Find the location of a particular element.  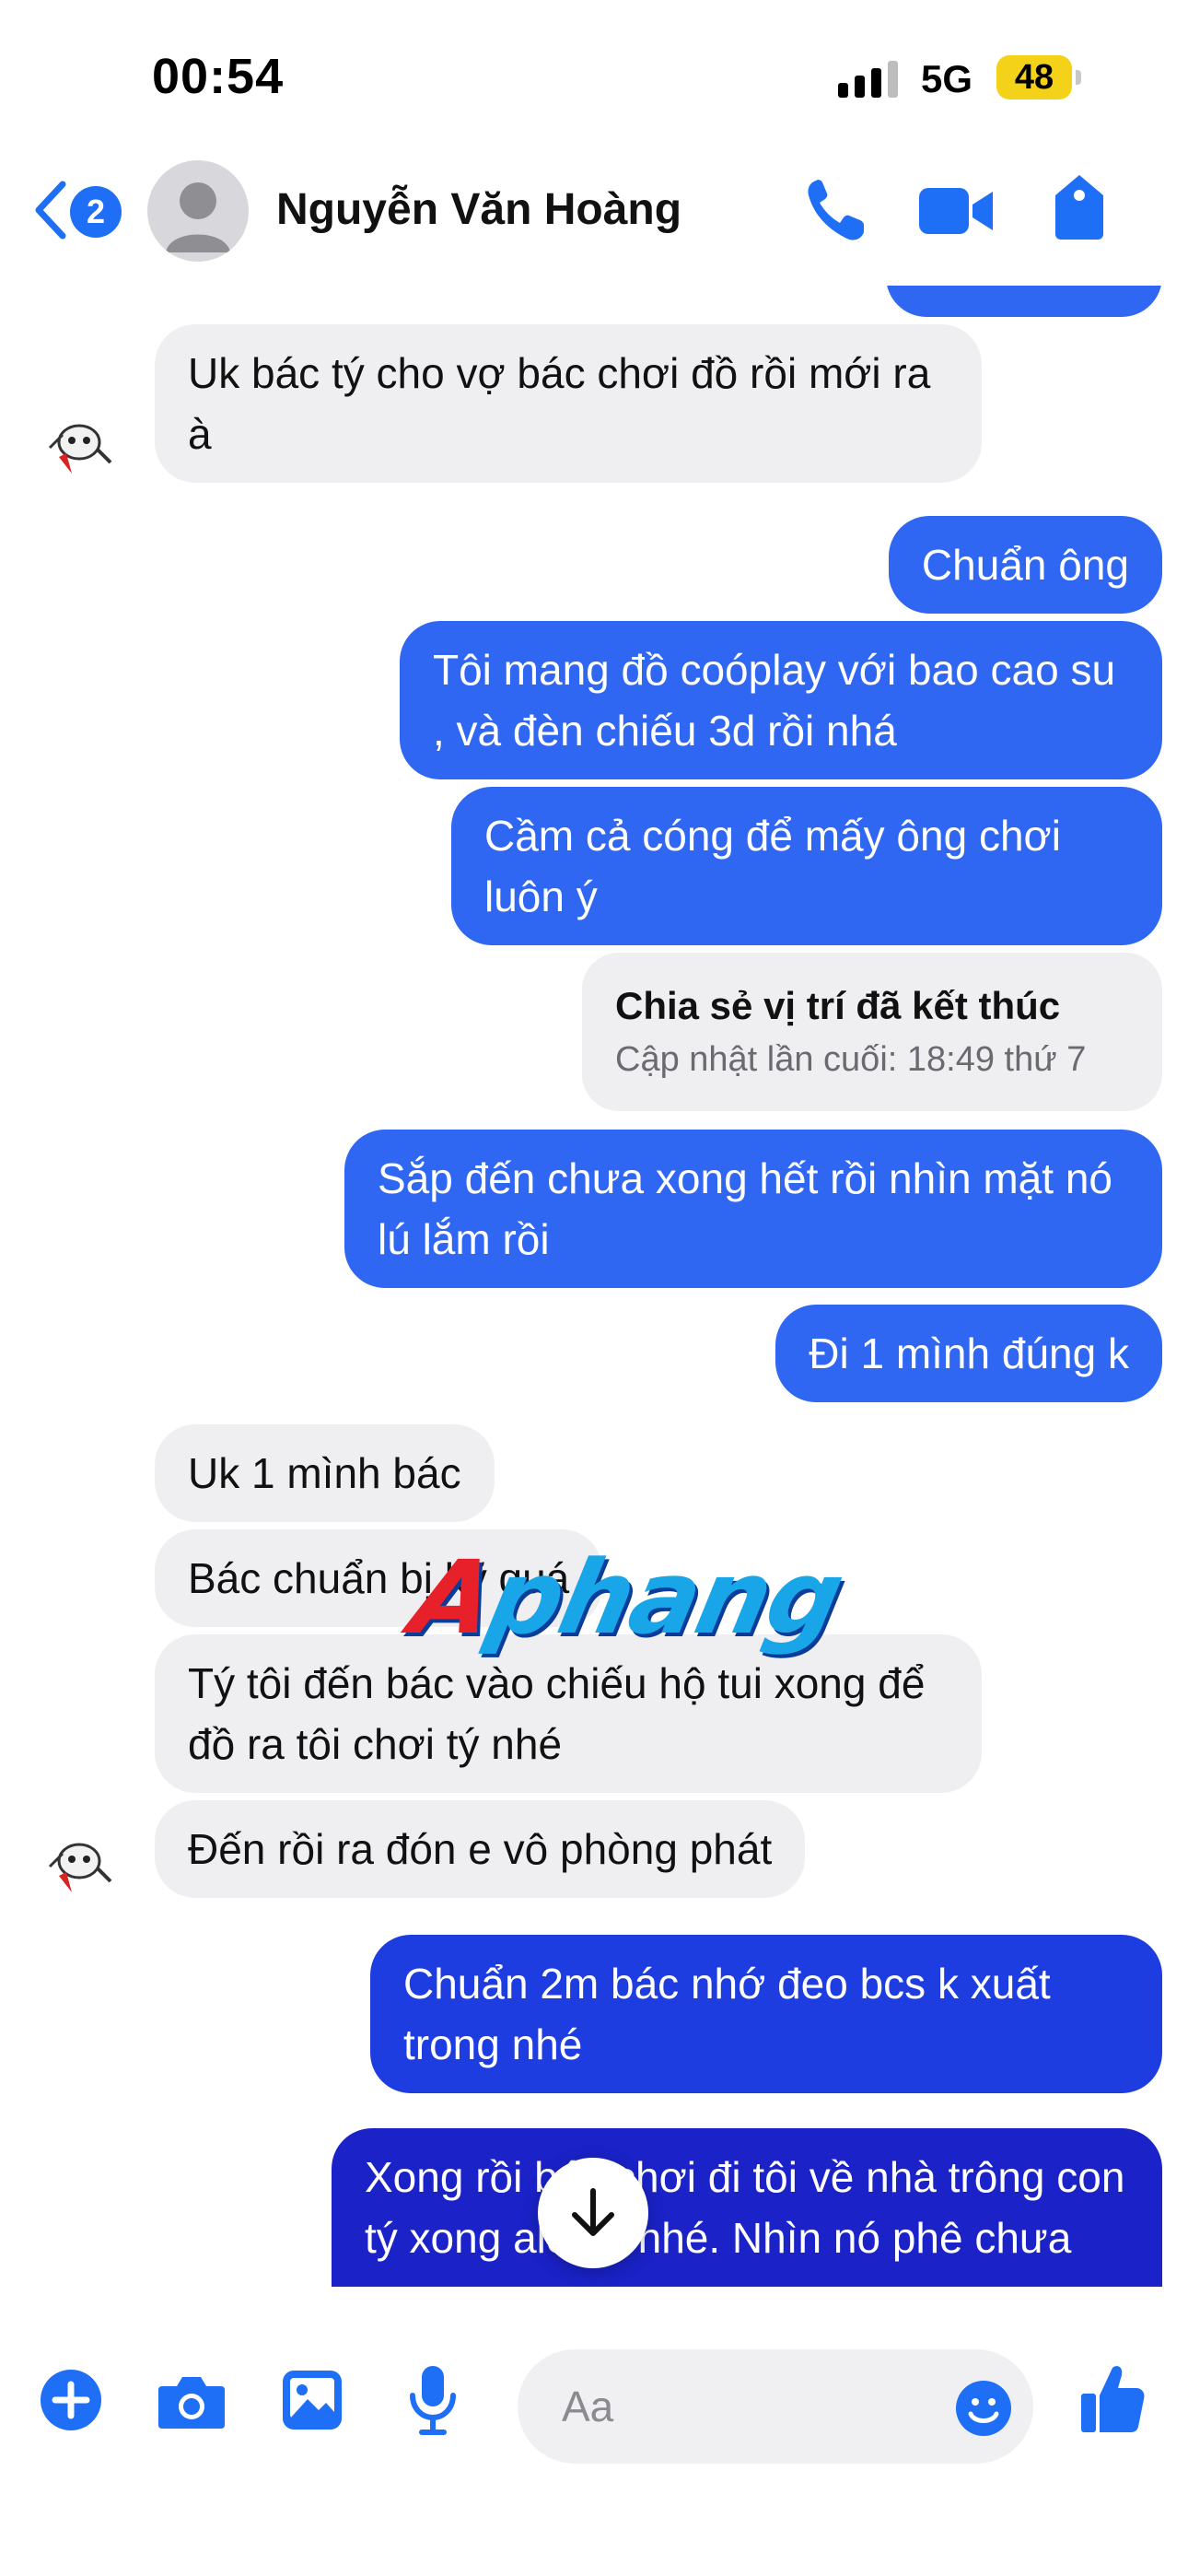

battery-icon: 48 is located at coordinates (1034, 77).